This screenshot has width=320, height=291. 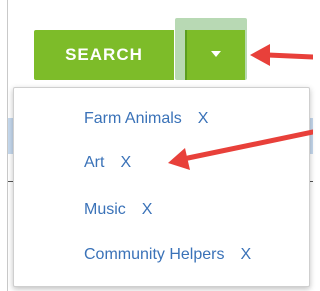 I want to click on arrow-to-dropdown-icon, so click(x=281, y=55).